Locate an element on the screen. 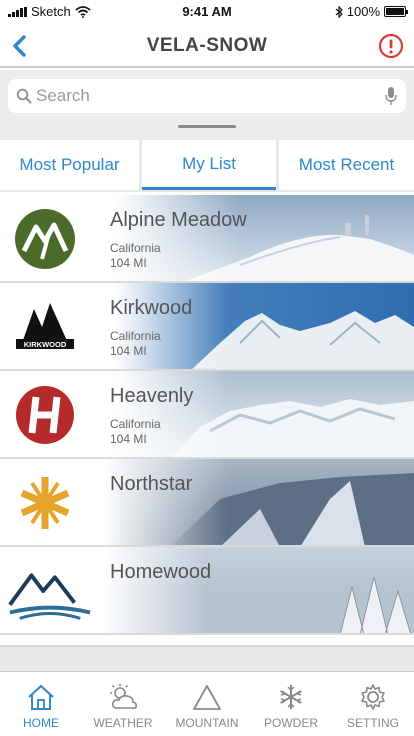 The width and height of the screenshot is (414, 736). home-icon is located at coordinates (41, 697).